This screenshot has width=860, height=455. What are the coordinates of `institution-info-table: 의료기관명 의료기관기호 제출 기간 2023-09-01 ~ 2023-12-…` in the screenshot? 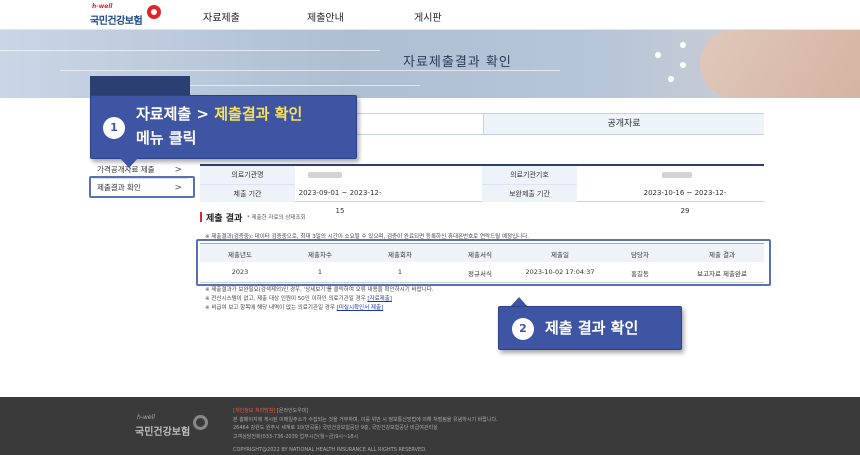 It's located at (482, 189).